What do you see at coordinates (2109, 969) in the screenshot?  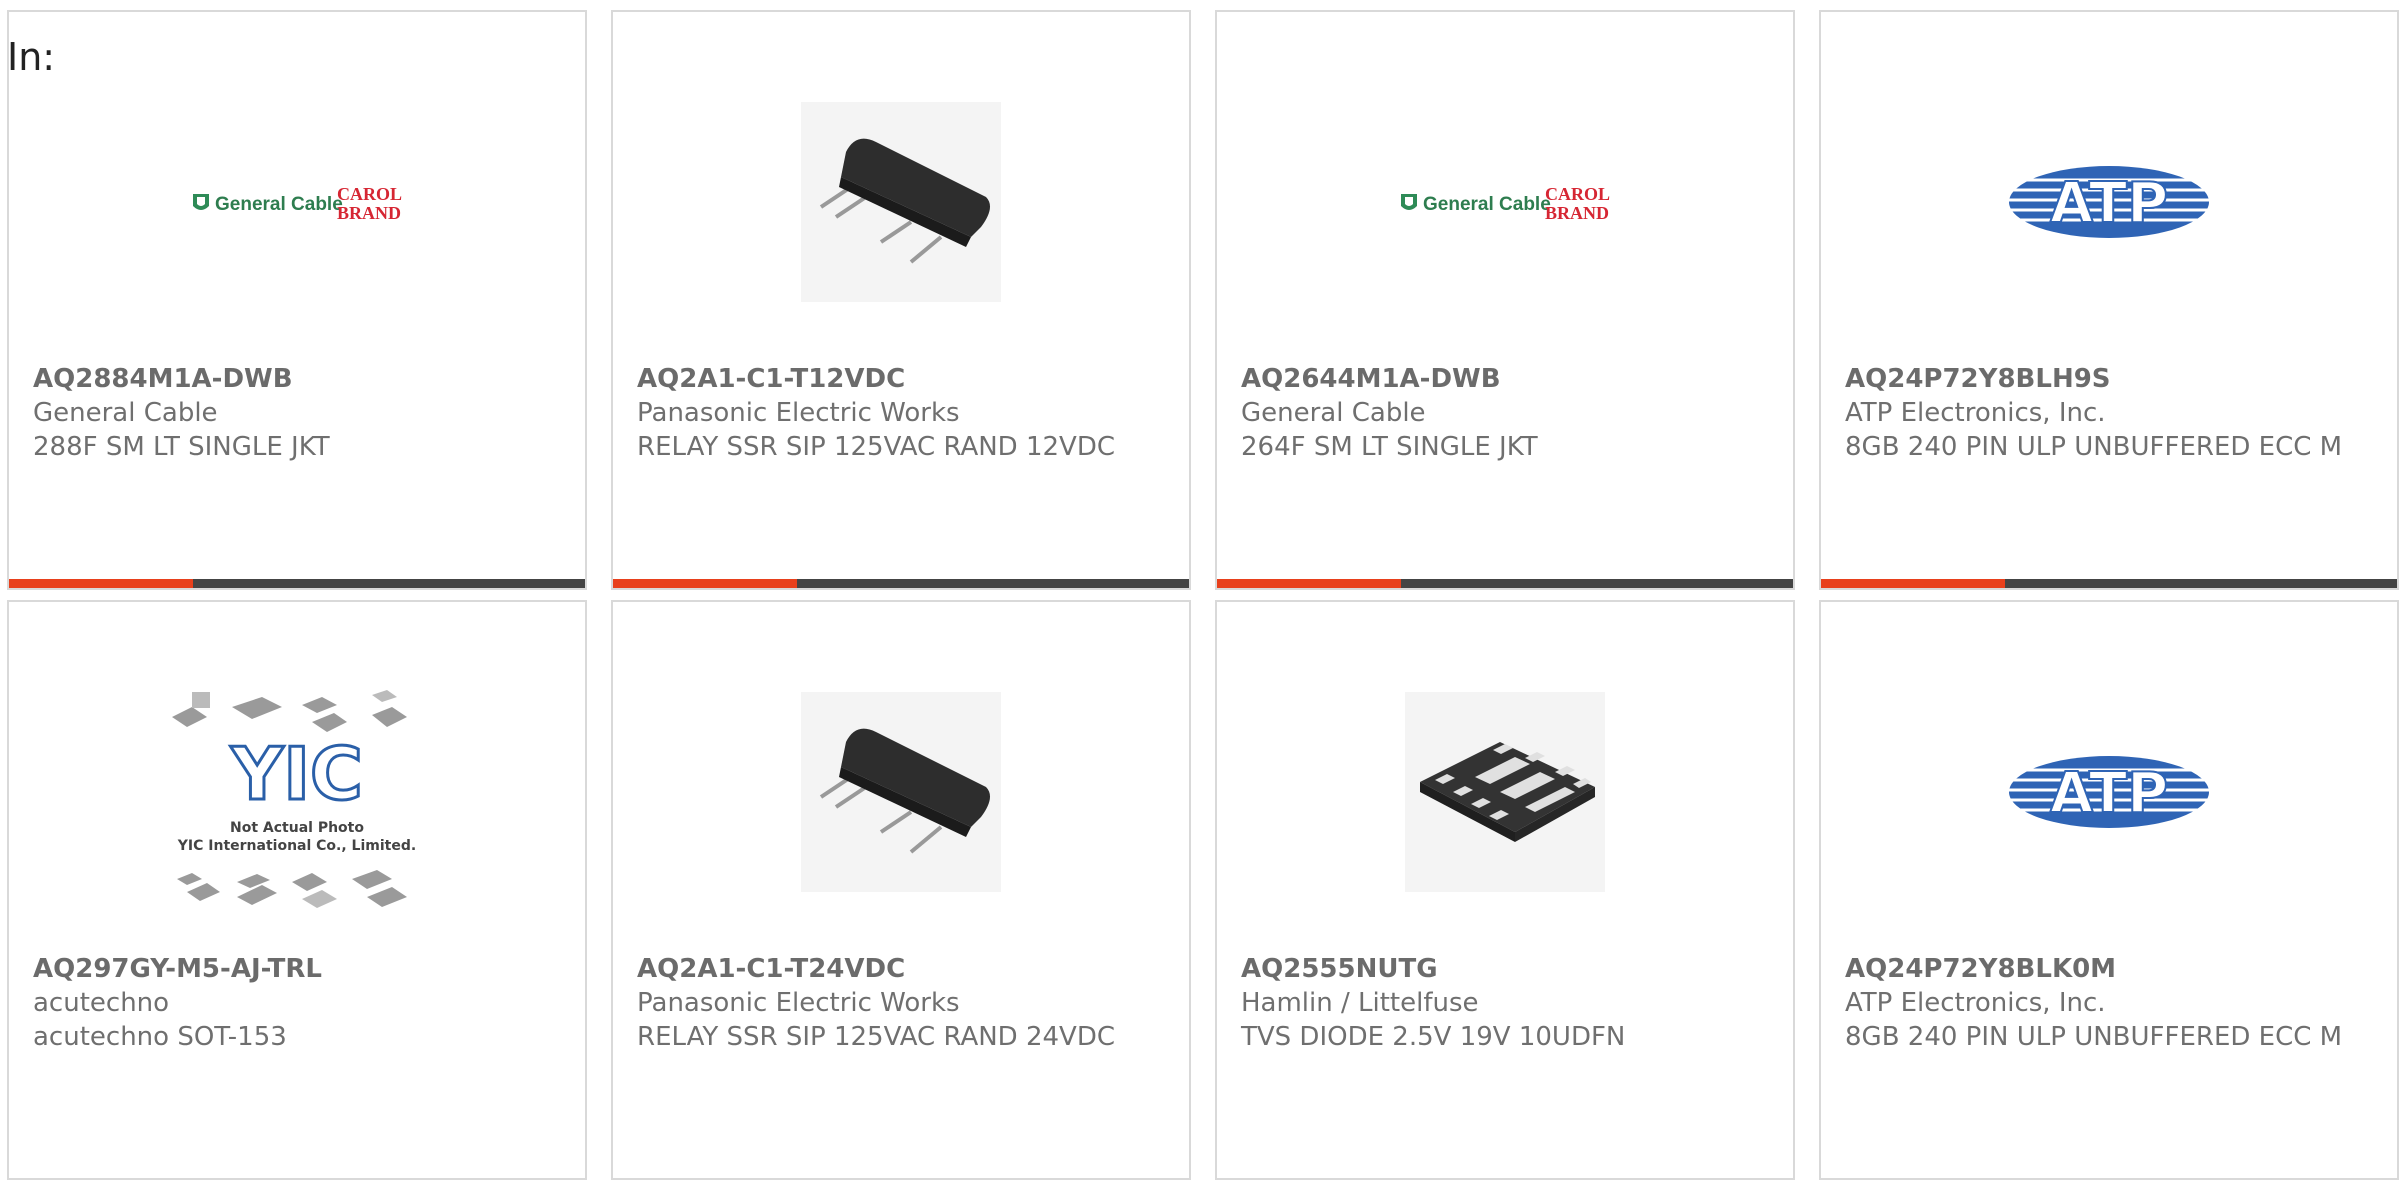 I see `part-number-link: AQ24P72Y8BLK0M` at bounding box center [2109, 969].